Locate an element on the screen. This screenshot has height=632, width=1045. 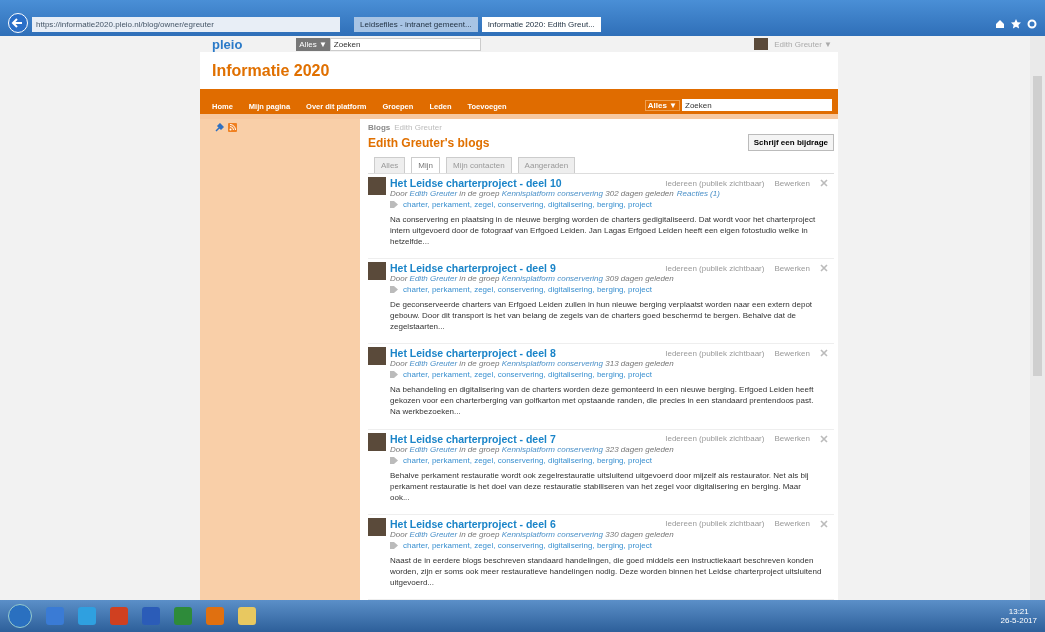
post-meta: Door Edith Greuter in de groep Kennisplatform conservering 330 dagen geleden is located at coordinates (532, 534).